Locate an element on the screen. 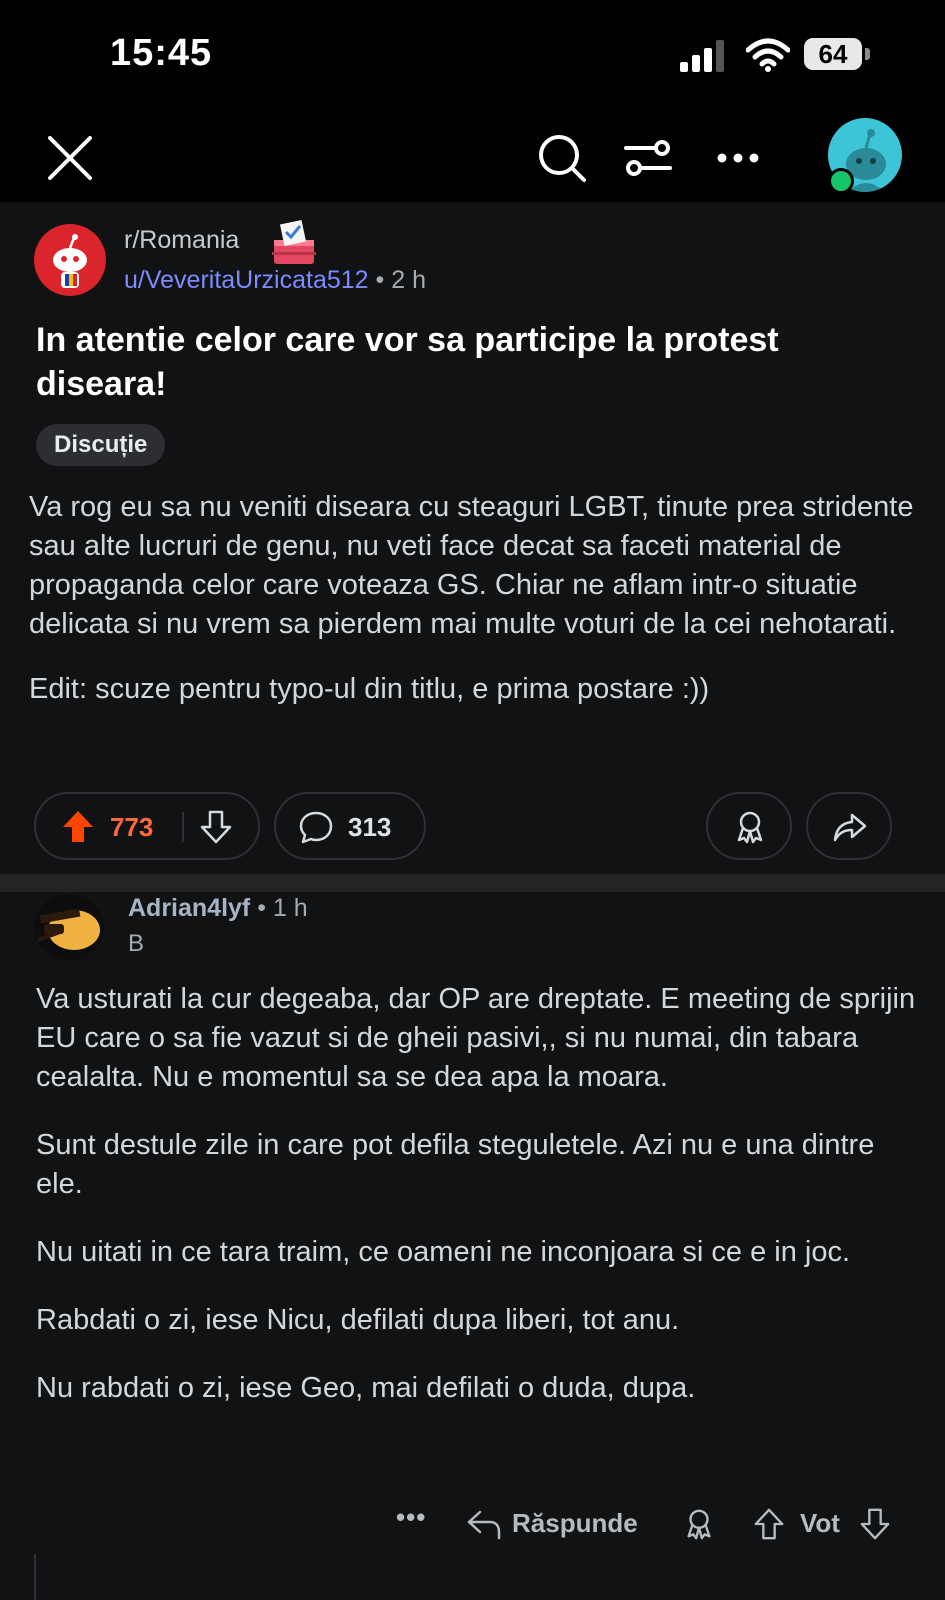 This screenshot has height=1600, width=945. post-flair: Discuție is located at coordinates (101, 445).